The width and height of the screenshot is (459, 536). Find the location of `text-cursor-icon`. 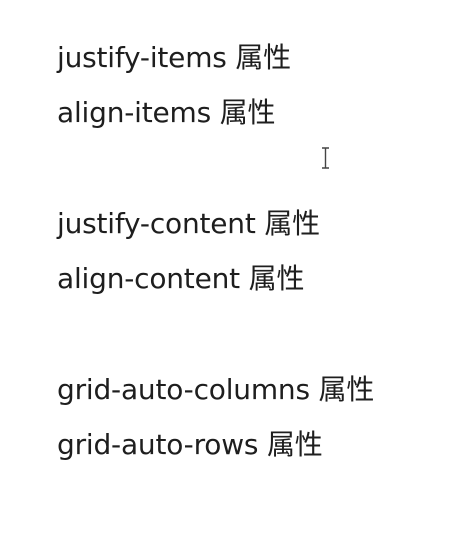

text-cursor-icon is located at coordinates (325, 158).